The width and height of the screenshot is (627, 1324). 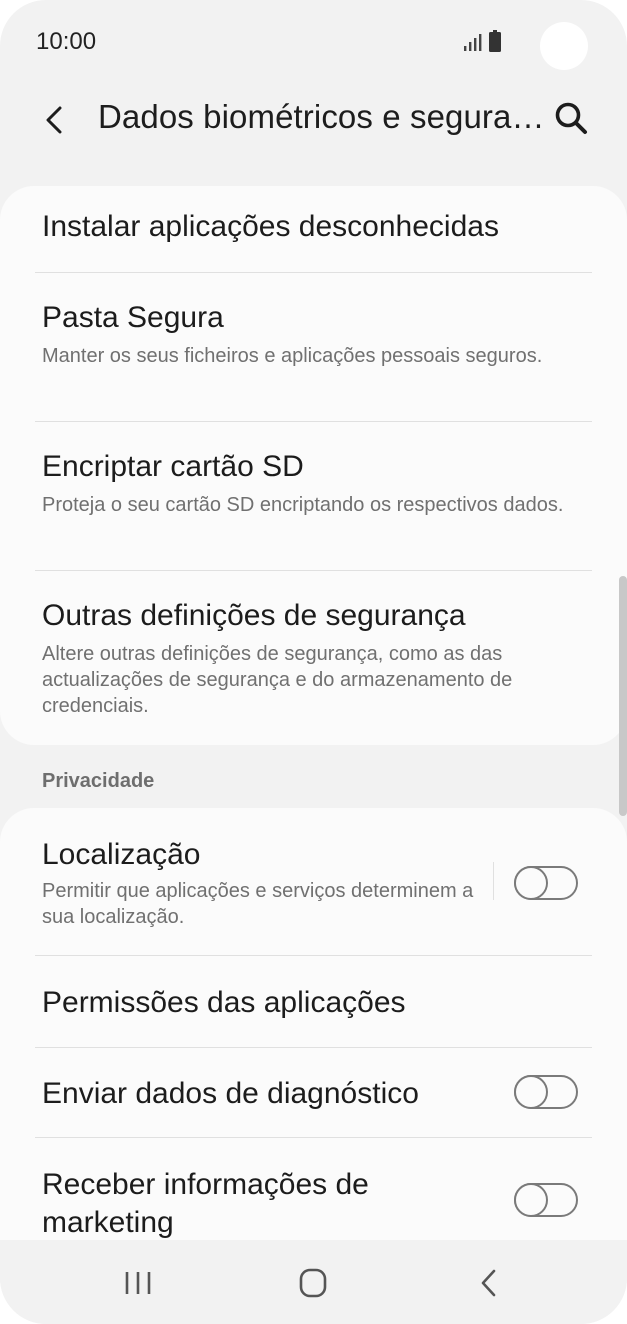 I want to click on home-button, so click(x=313, y=1282).